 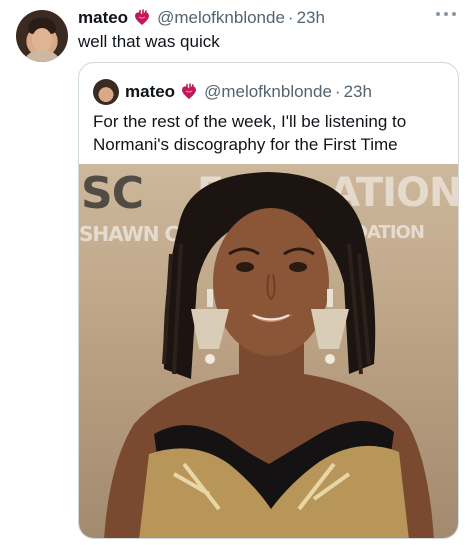 I want to click on author-avatar, so click(x=42, y=36).